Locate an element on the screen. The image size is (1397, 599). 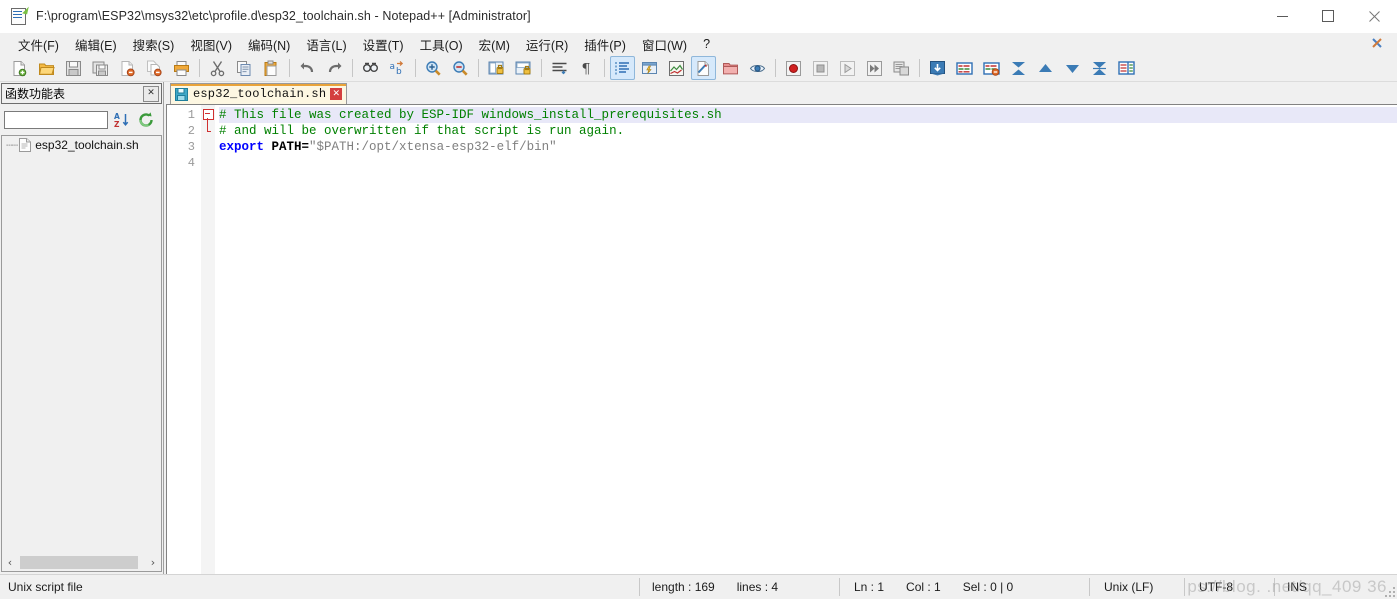
hscroll-track is located at coordinates (81, 562).